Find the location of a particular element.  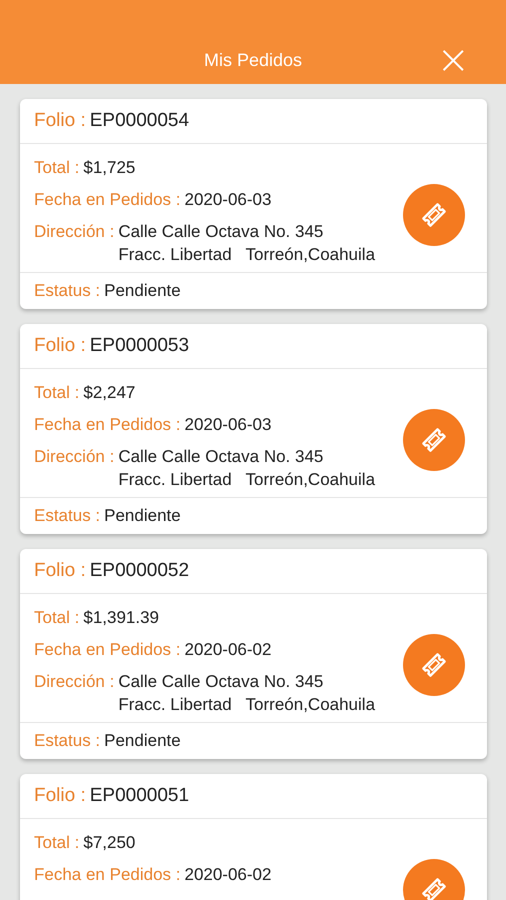

folio-number: EP0000054 is located at coordinates (140, 121).